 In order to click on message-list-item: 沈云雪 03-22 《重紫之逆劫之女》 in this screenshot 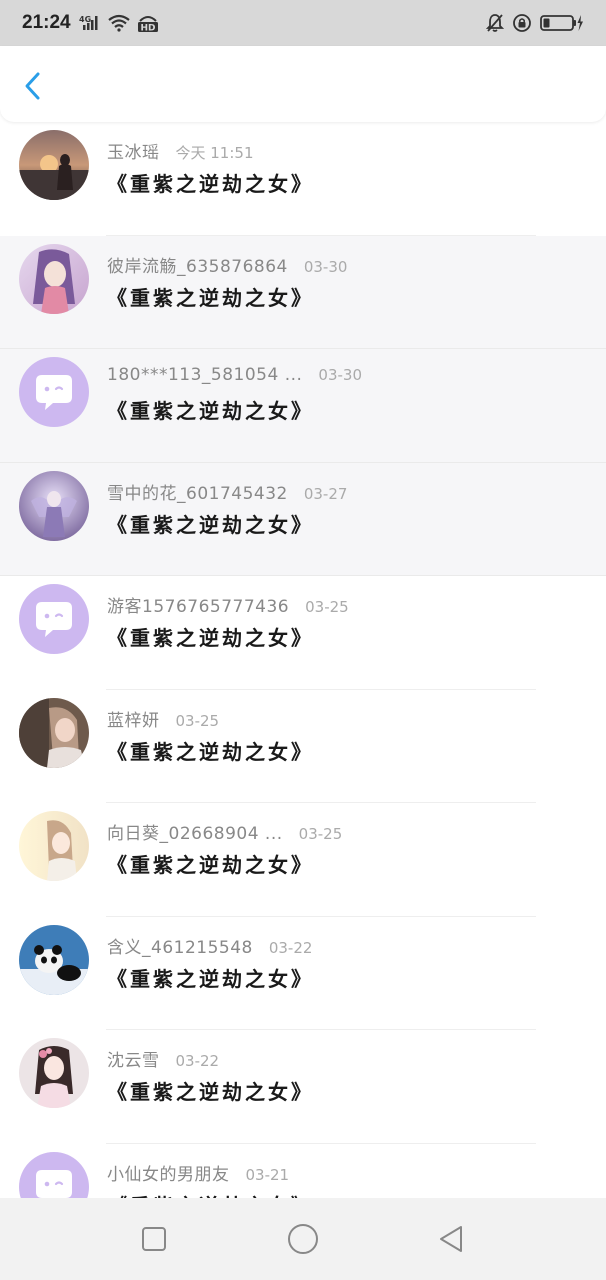, I will do `click(303, 1087)`.